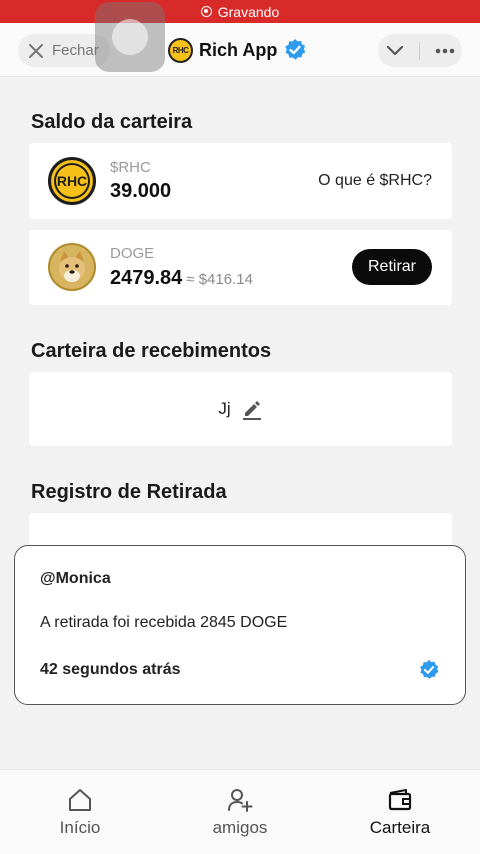 Image resolution: width=480 pixels, height=854 pixels. Describe the element at coordinates (130, 167) in the screenshot. I see `rhc-coin-name: $RHC` at that location.